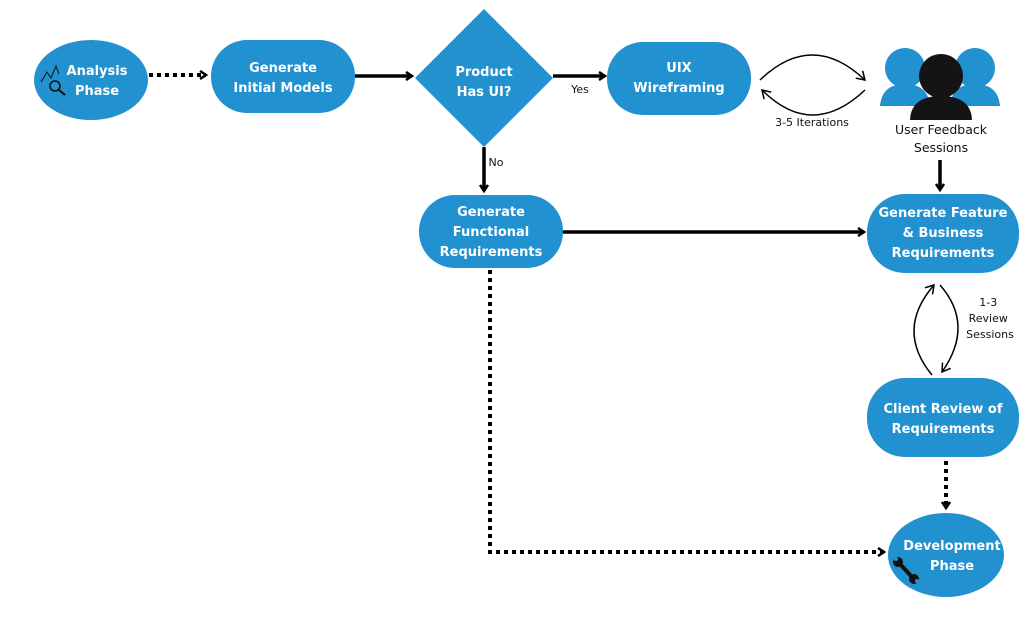 The width and height of the screenshot is (1024, 624). Describe the element at coordinates (943, 417) in the screenshot. I see `node-client-review: Client Review of Requirements` at that location.